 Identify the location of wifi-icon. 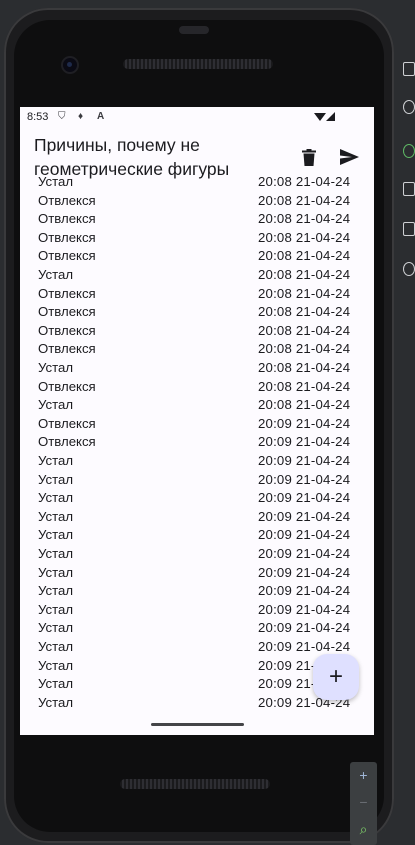
(320, 117).